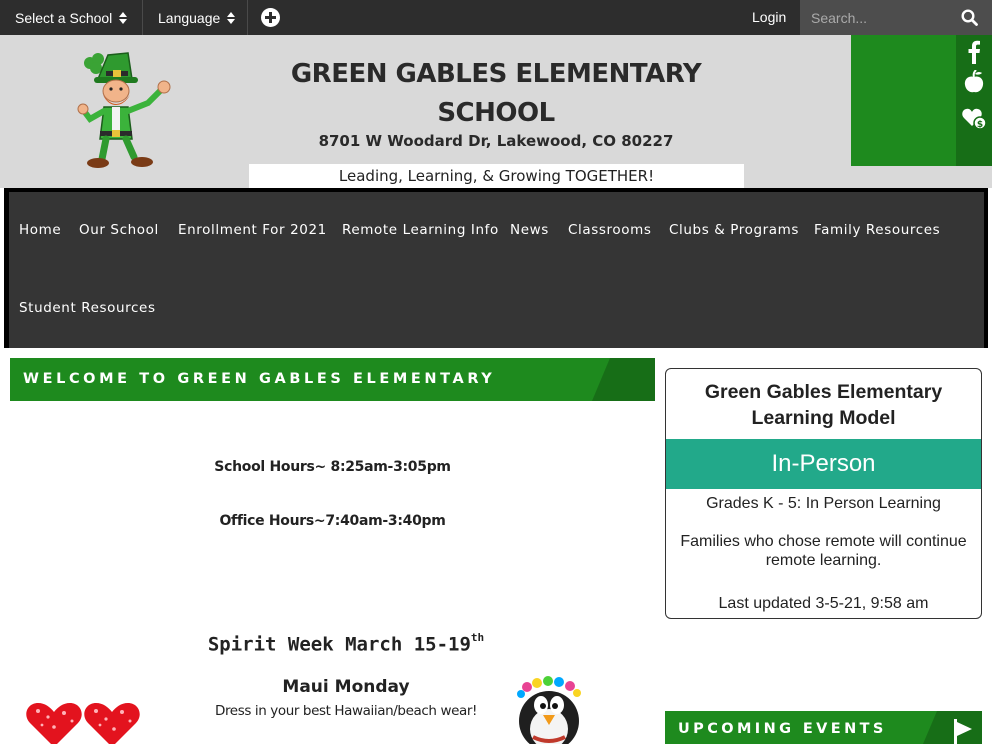  Describe the element at coordinates (823, 603) in the screenshot. I see `learning-model-updated: Last updated 3-5-21, 9:58 am` at that location.